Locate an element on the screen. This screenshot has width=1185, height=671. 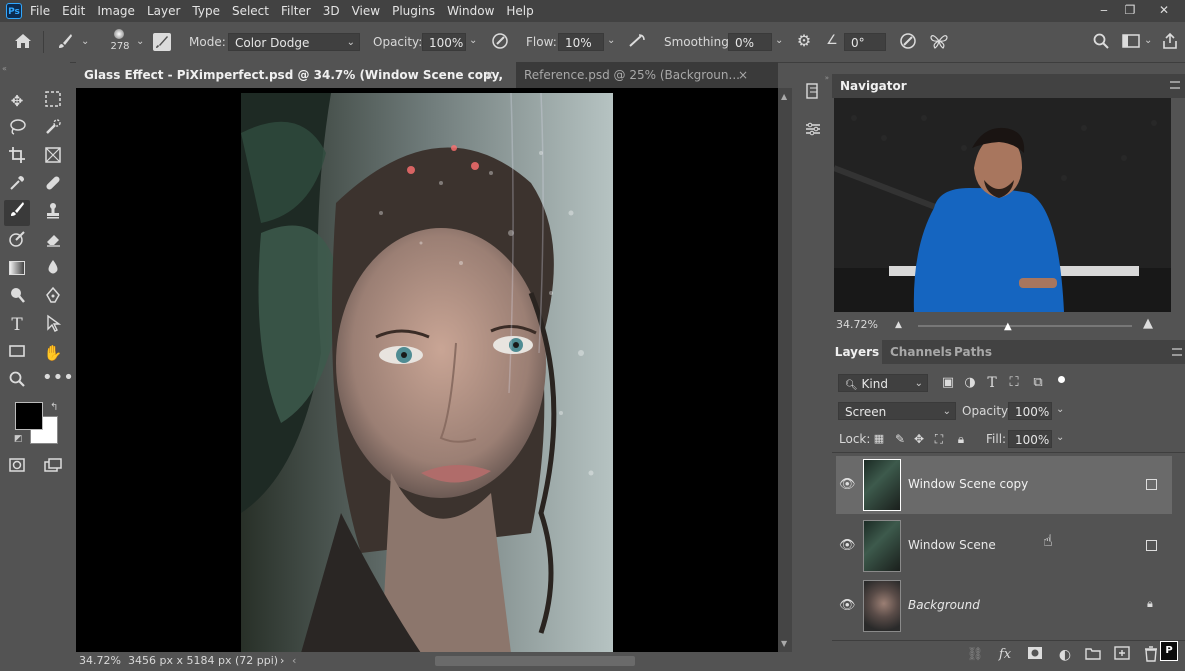
flow-chevron-icon: ⌄ is located at coordinates (611, 40).